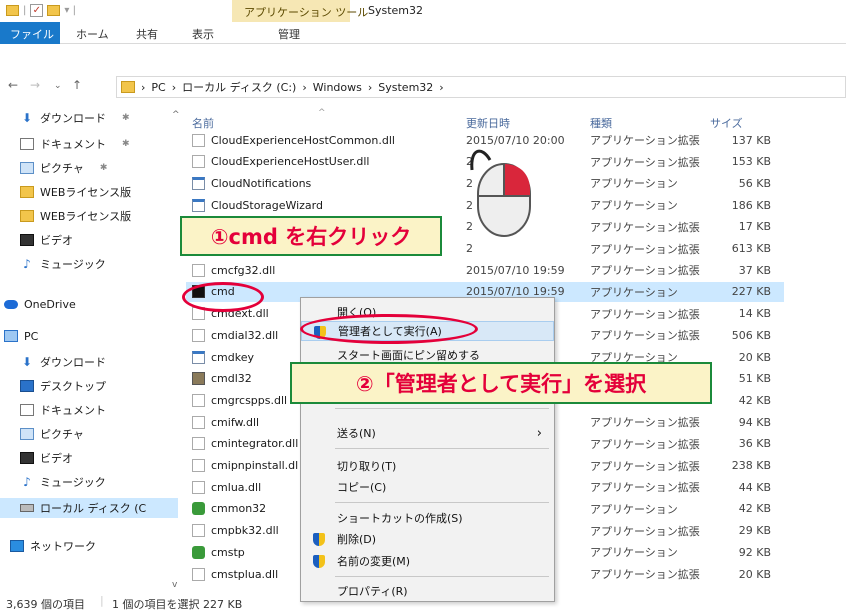 The height and width of the screenshot is (612, 846). What do you see at coordinates (754, 552) in the screenshot?
I see `file-size: 92 KB` at bounding box center [754, 552].